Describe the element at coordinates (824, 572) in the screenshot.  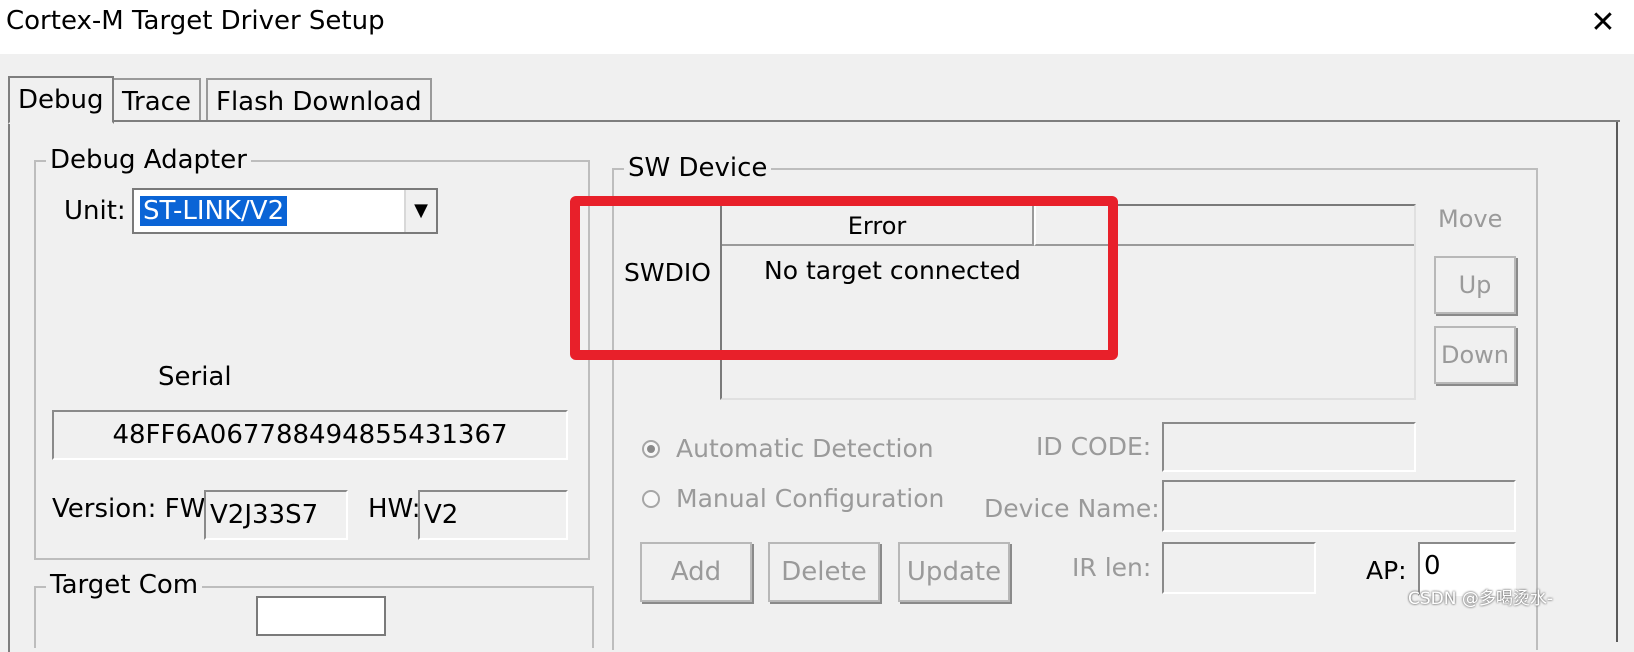
I see `delete-button: Delete` at that location.